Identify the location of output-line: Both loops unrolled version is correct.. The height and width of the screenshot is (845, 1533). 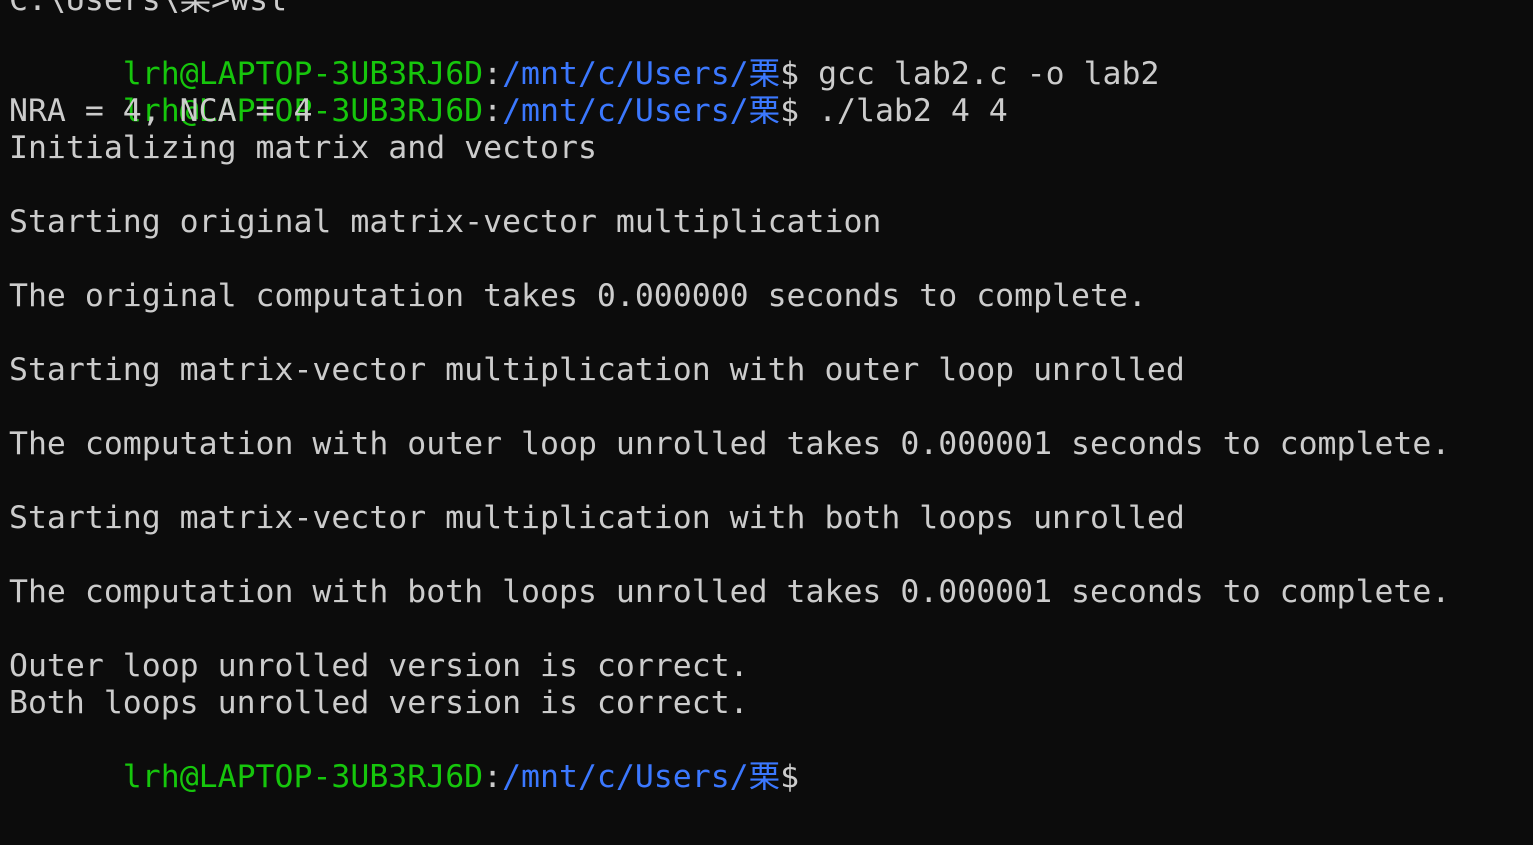
(379, 703).